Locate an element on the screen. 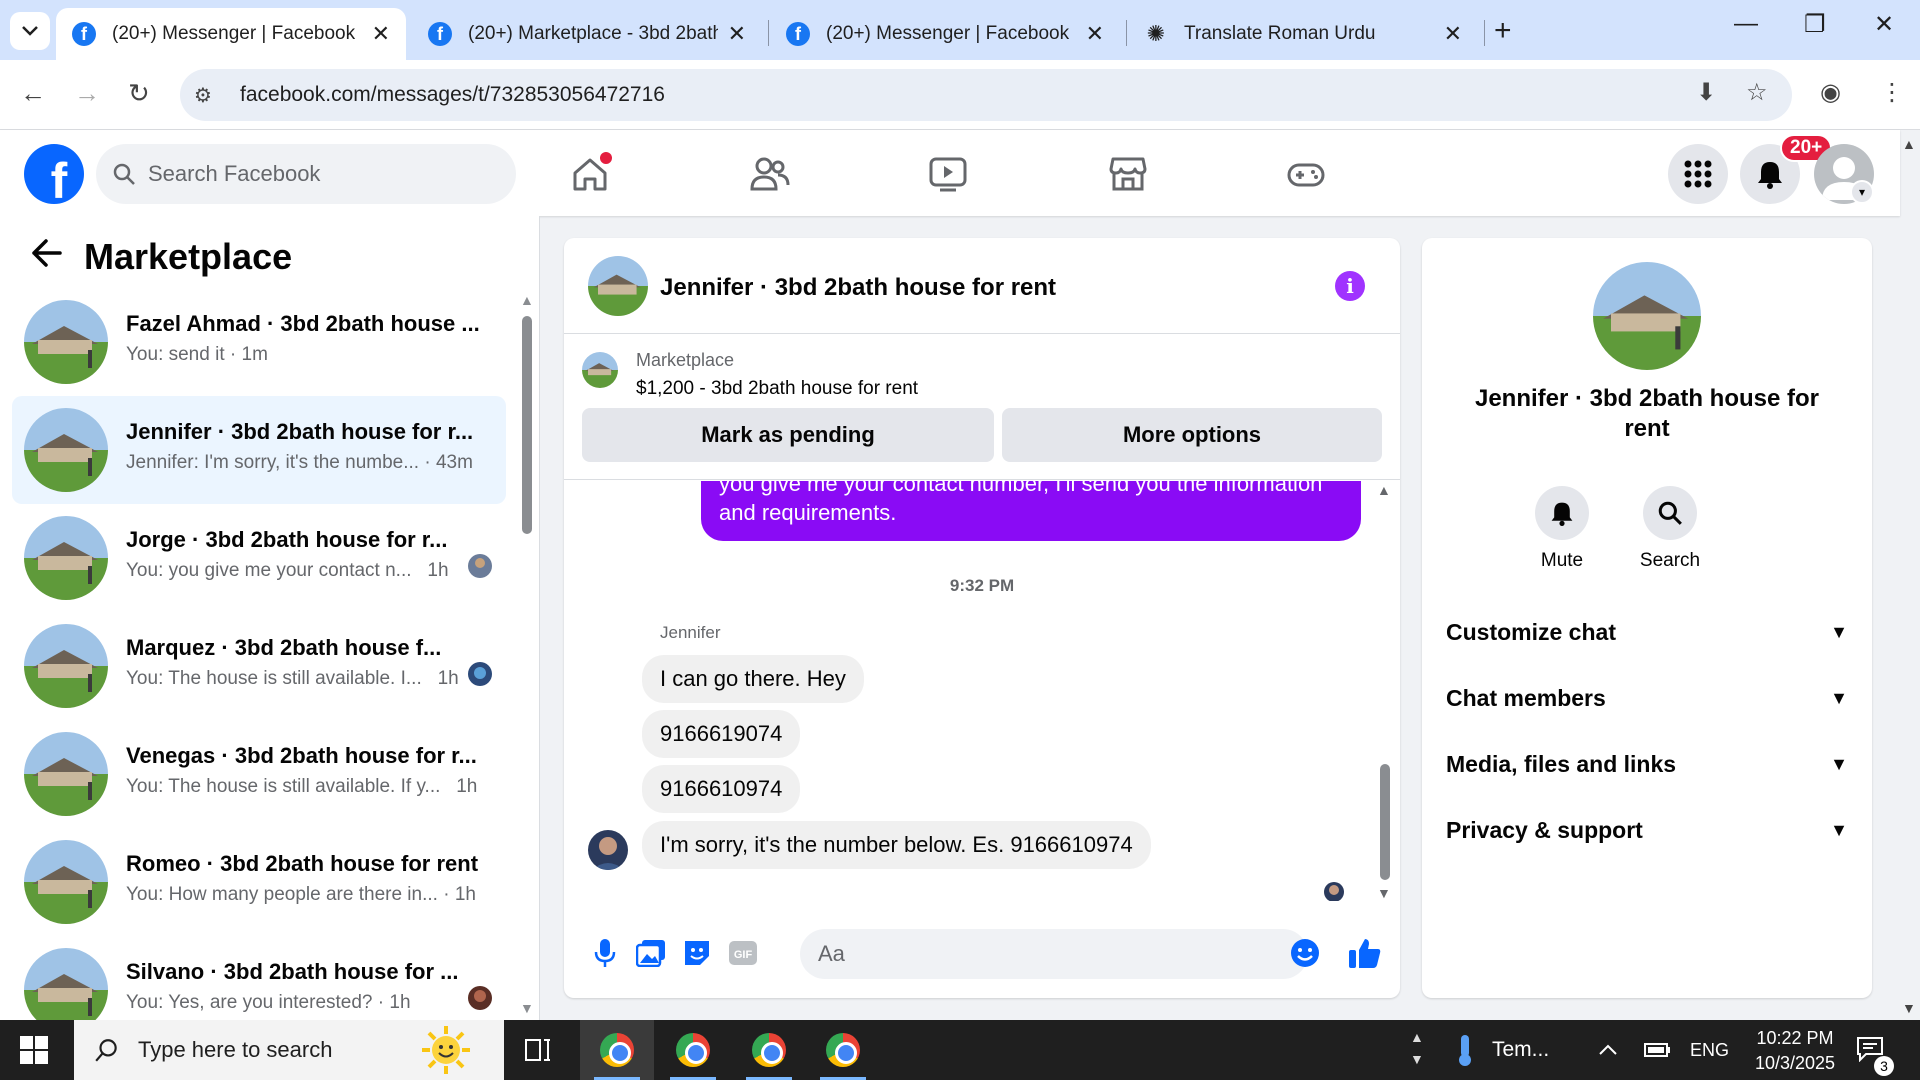 Image resolution: width=1920 pixels, height=1080 pixels. sun-icon is located at coordinates (446, 1050).